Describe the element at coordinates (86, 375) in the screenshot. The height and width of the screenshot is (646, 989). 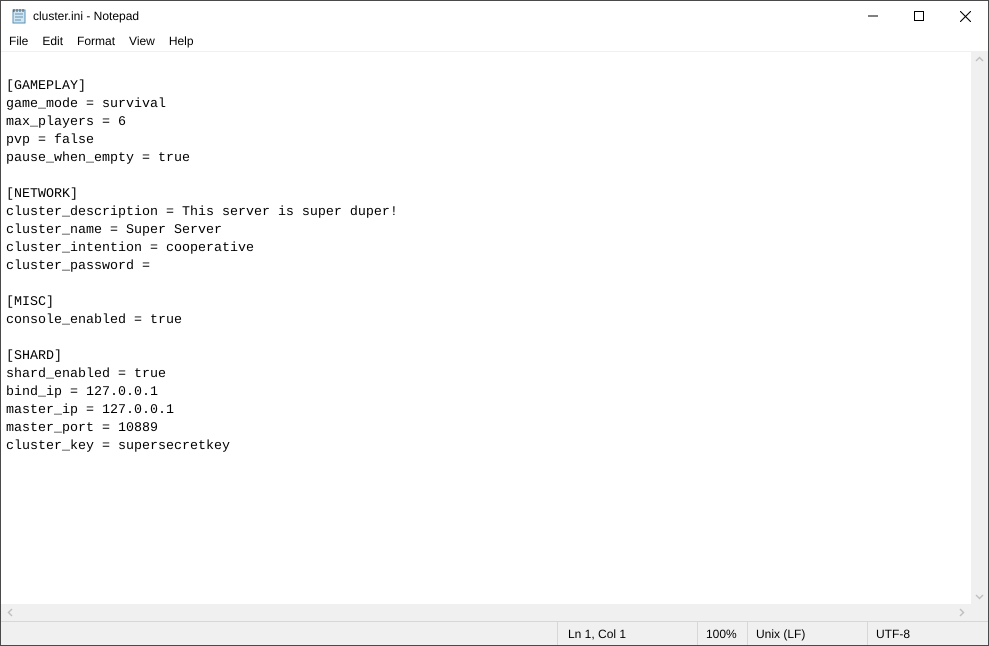
I see `text-line: shard_enabled = true` at that location.